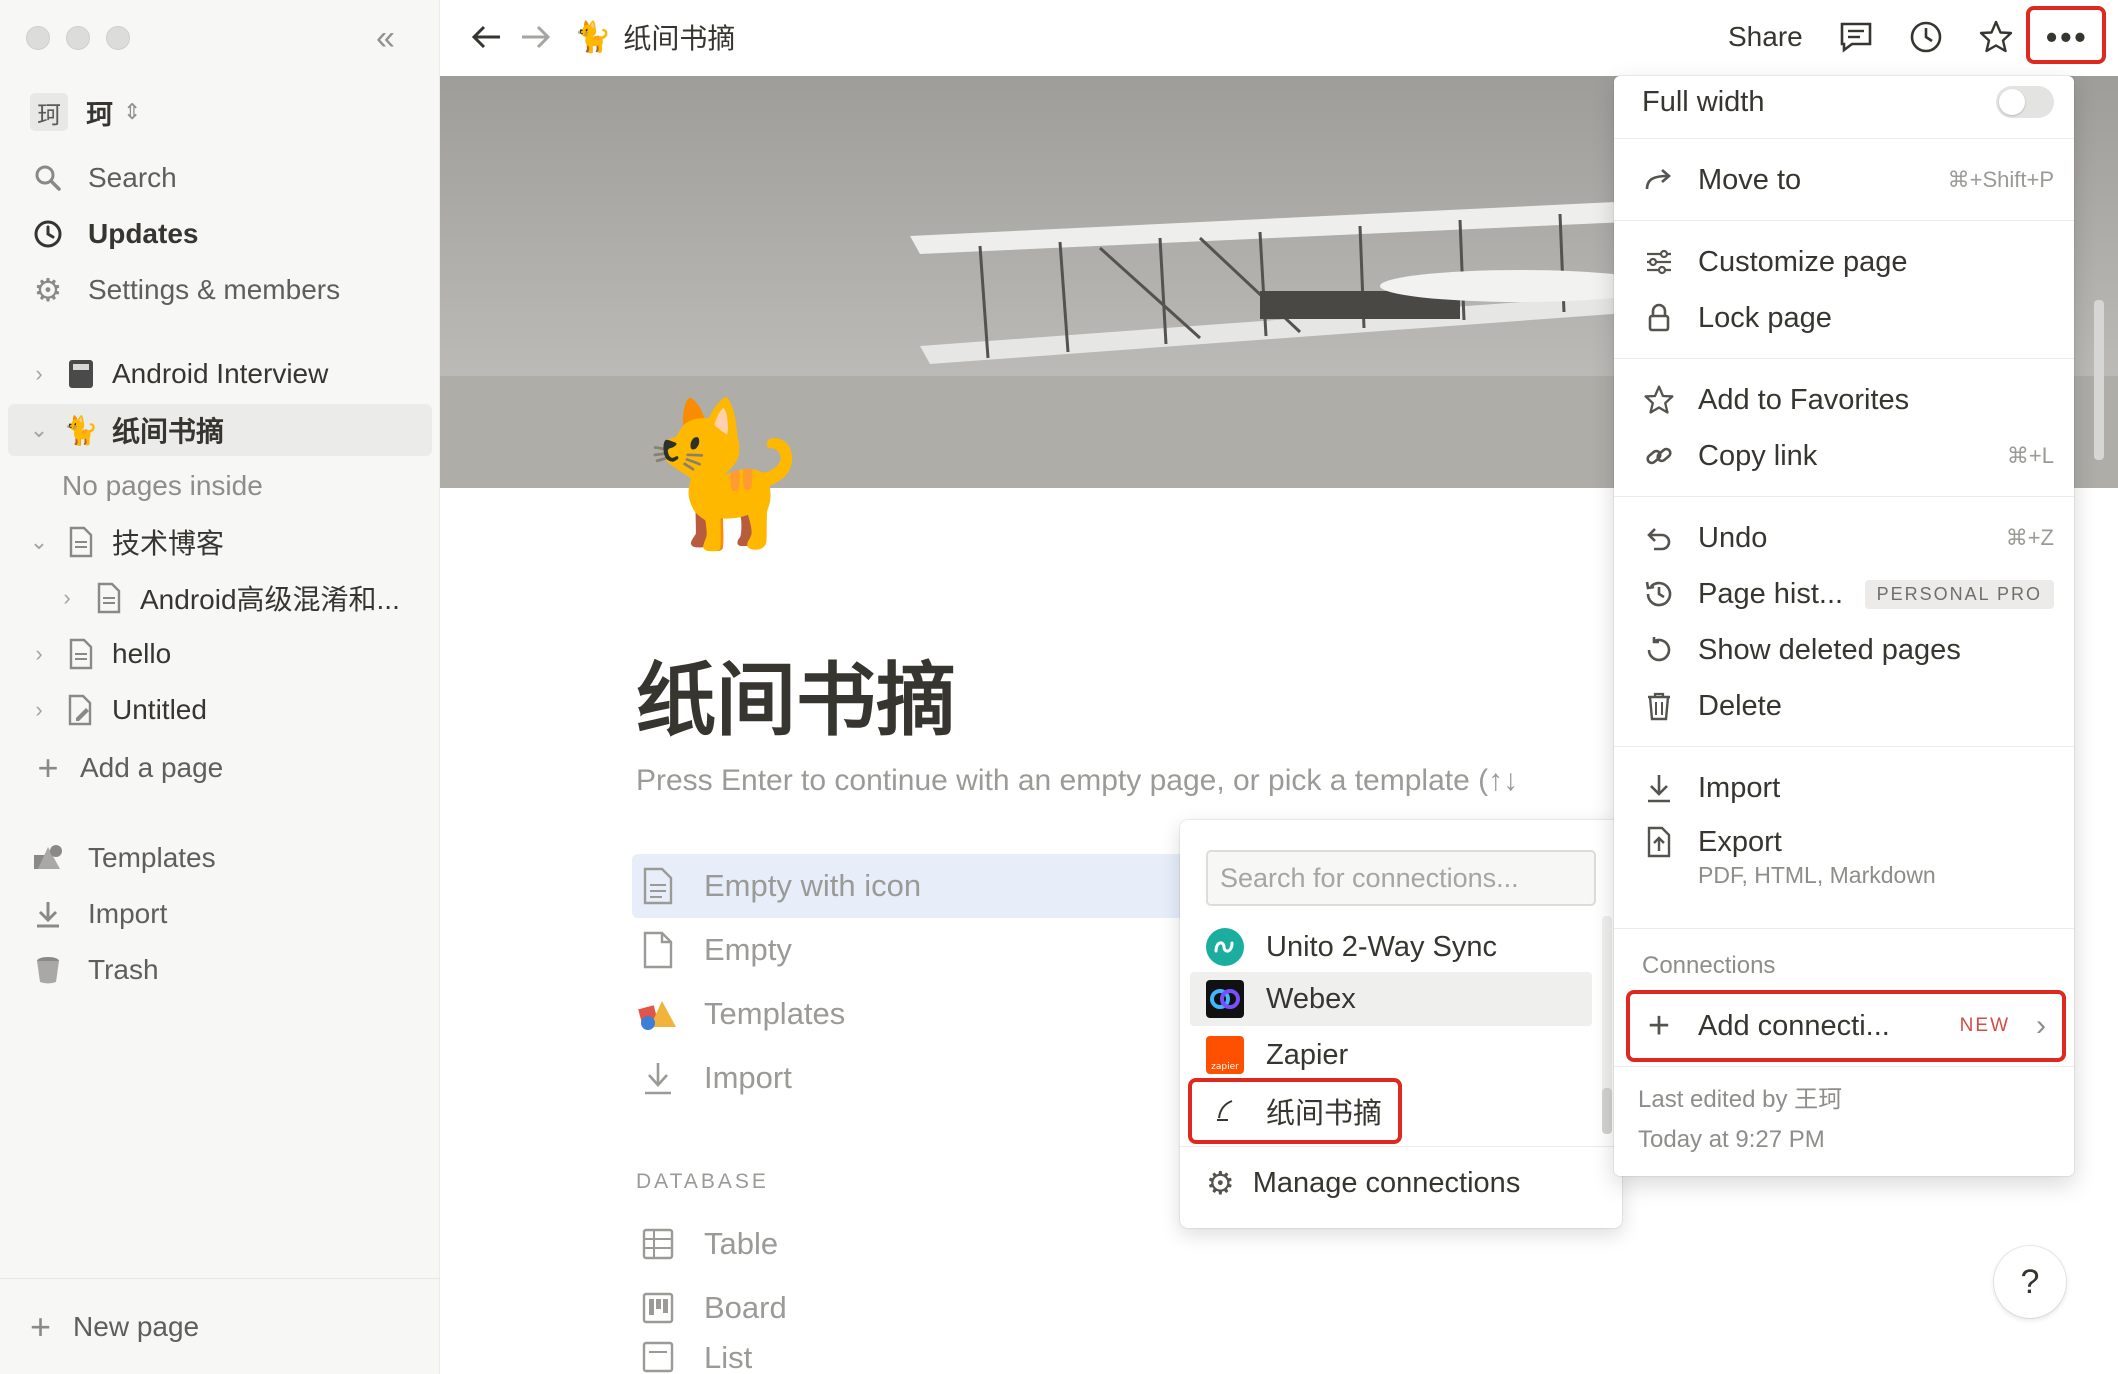 This screenshot has width=2118, height=1374. I want to click on top-bar: 🐈 纸间书摘 Share •••, so click(1279, 38).